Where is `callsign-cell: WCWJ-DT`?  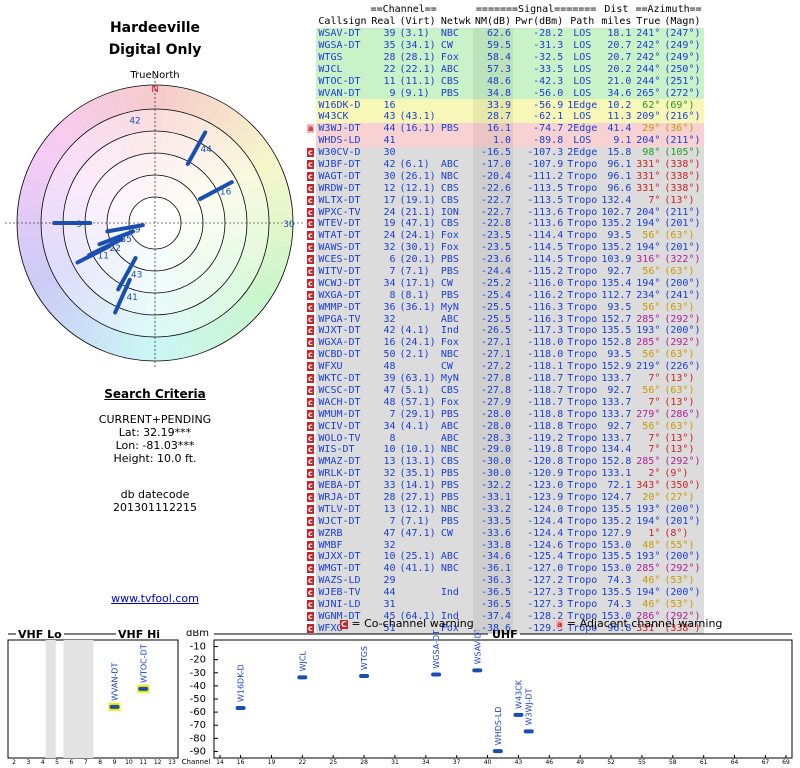
callsign-cell: WCWJ-DT is located at coordinates (342, 283).